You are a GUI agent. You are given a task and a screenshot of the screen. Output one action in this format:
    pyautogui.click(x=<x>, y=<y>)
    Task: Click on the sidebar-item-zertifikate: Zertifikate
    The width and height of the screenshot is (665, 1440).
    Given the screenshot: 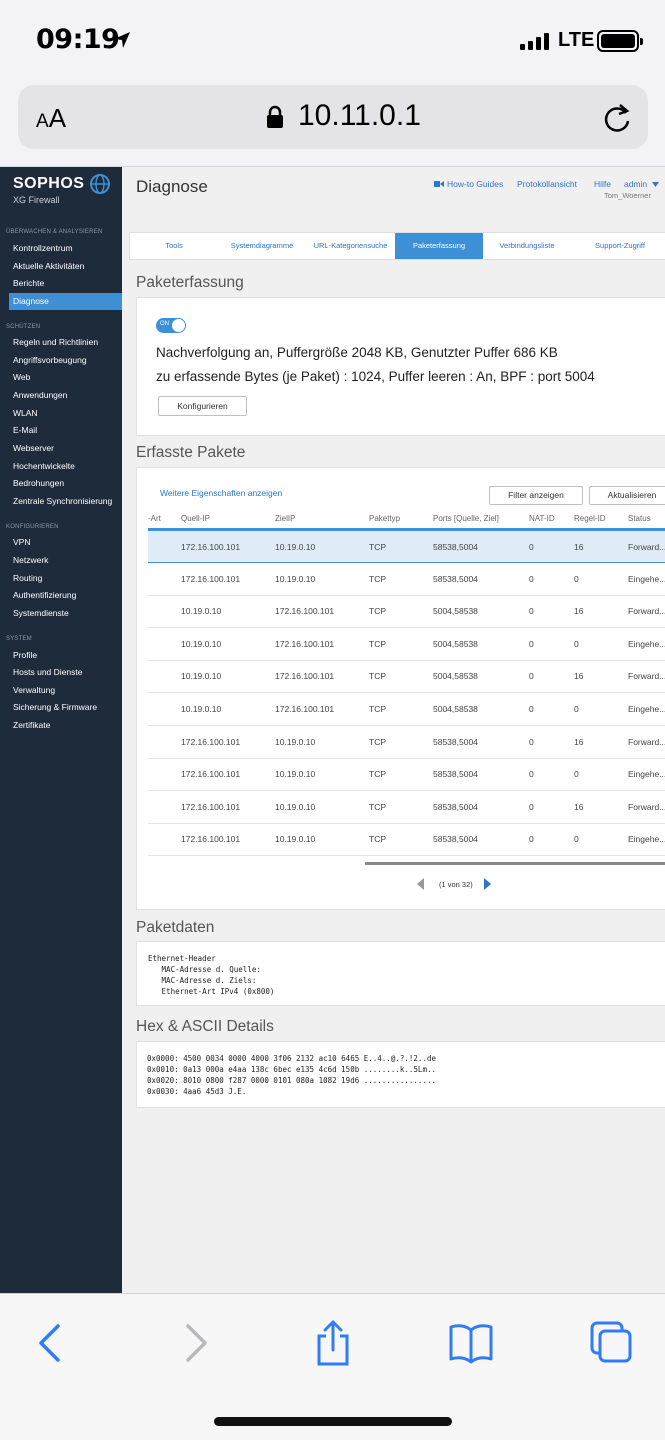 What is the action you would take?
    pyautogui.click(x=65, y=725)
    